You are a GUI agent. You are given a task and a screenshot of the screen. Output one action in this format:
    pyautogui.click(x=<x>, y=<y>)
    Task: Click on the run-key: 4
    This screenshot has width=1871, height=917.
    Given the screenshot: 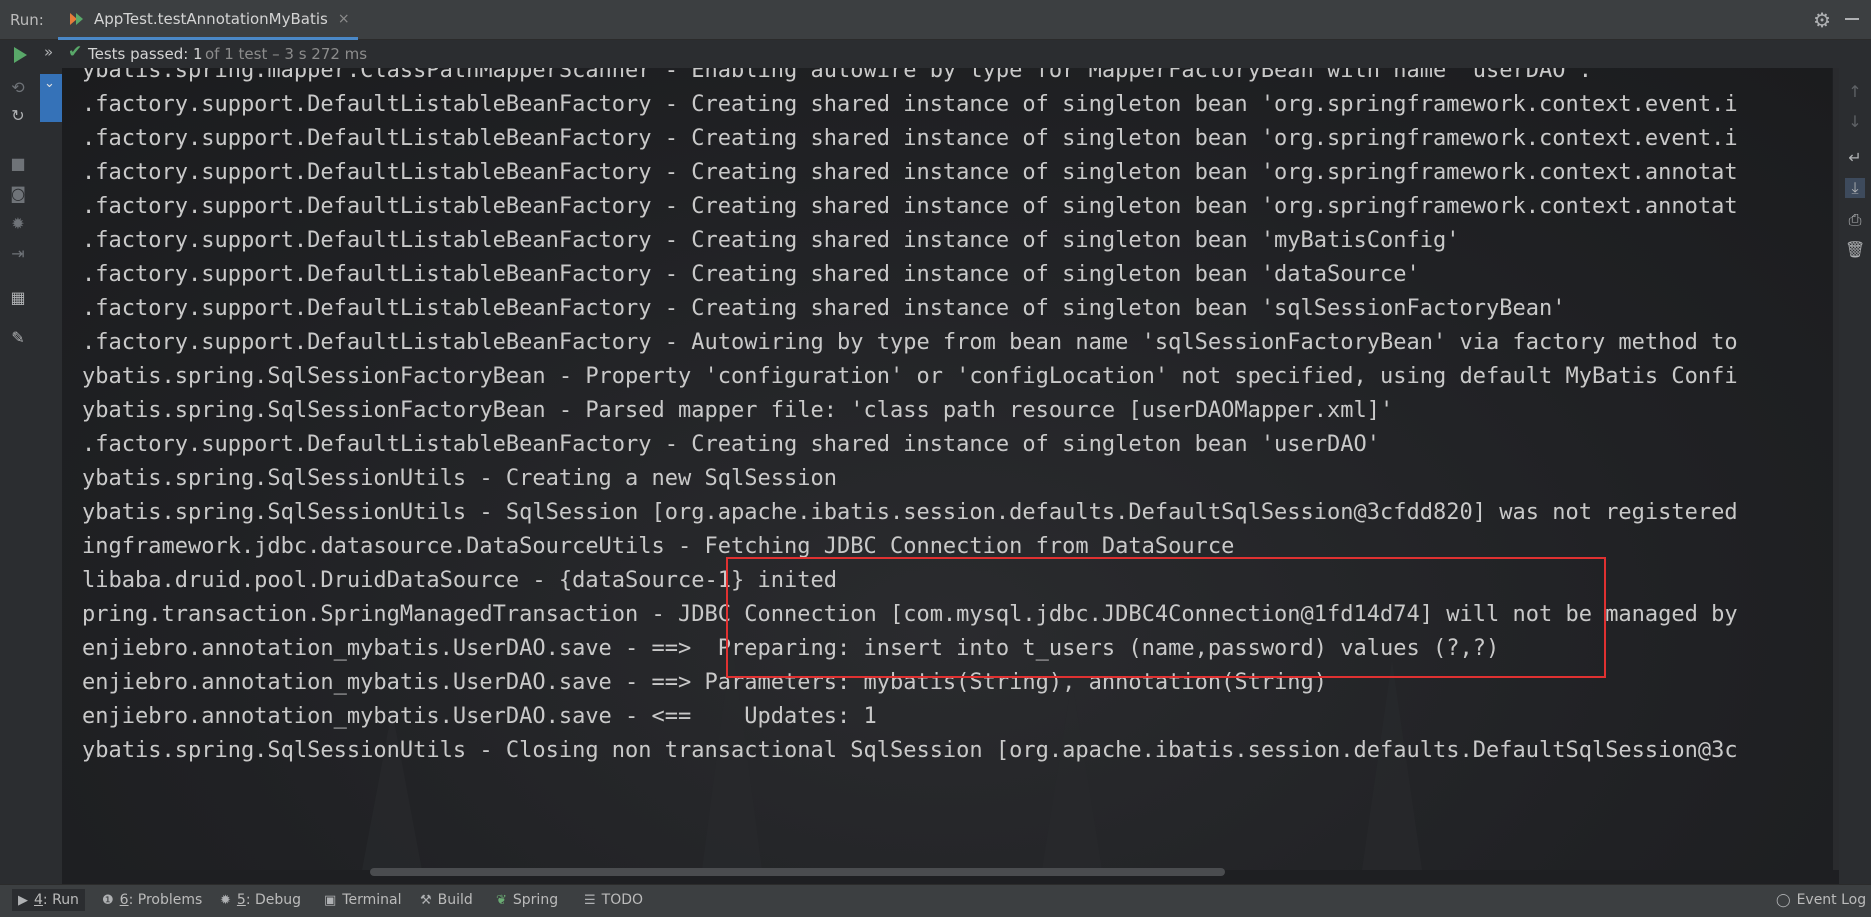 What is the action you would take?
    pyautogui.click(x=38, y=900)
    